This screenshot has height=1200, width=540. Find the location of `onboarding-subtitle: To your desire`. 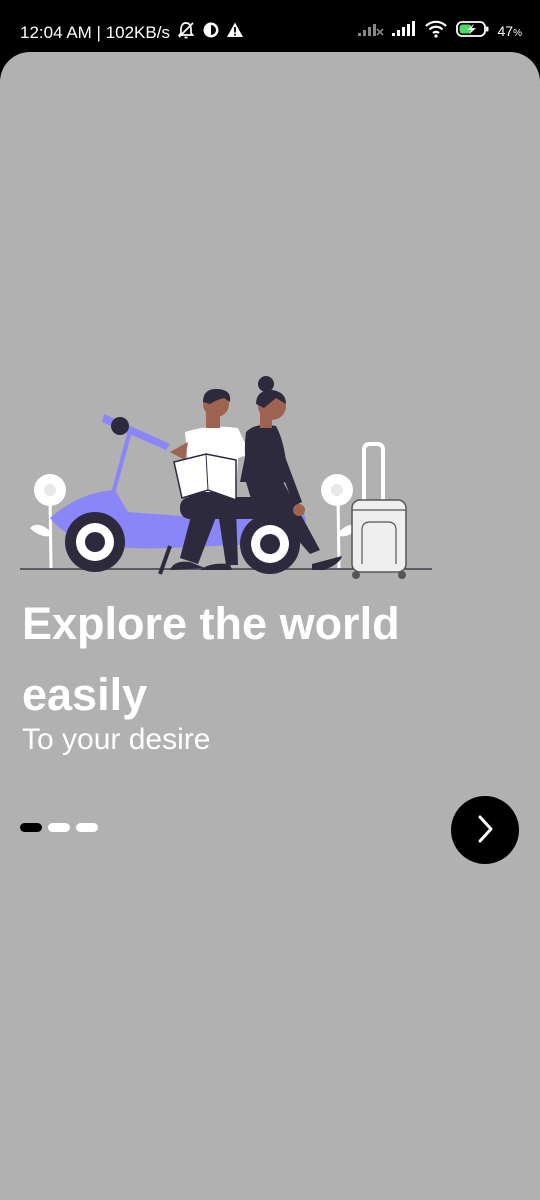

onboarding-subtitle: To your desire is located at coordinates (116, 739).